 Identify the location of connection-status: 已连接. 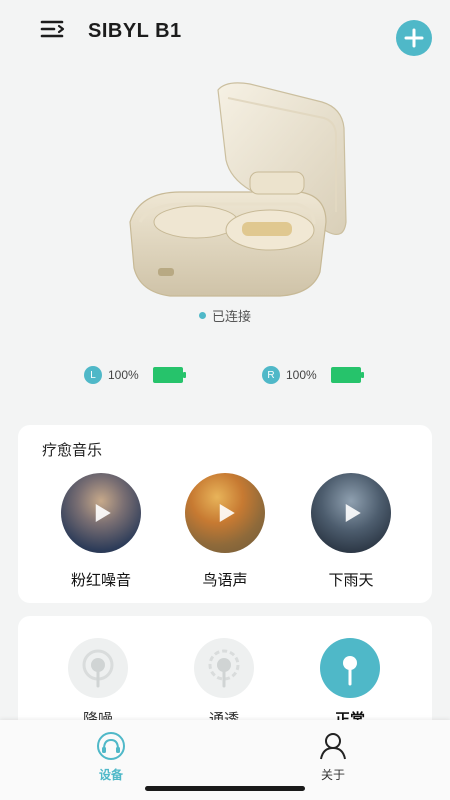
(225, 315).